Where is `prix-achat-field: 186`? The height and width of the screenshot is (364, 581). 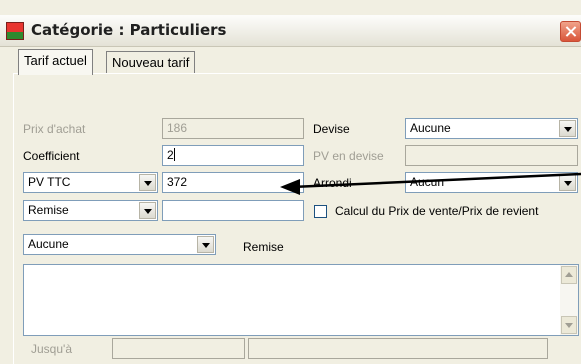 prix-achat-field: 186 is located at coordinates (233, 128).